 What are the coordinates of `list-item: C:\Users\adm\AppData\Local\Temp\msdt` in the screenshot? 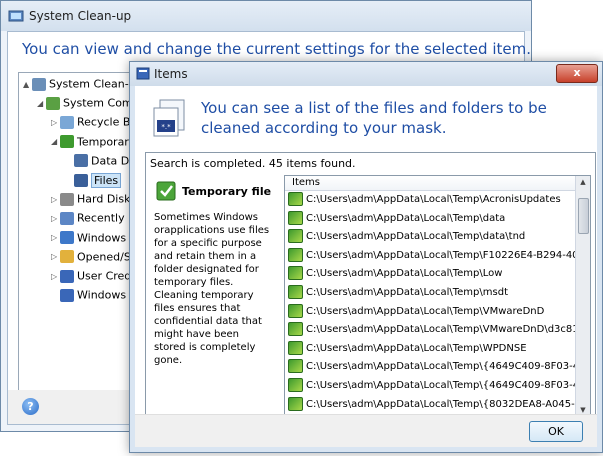 It's located at (430, 293).